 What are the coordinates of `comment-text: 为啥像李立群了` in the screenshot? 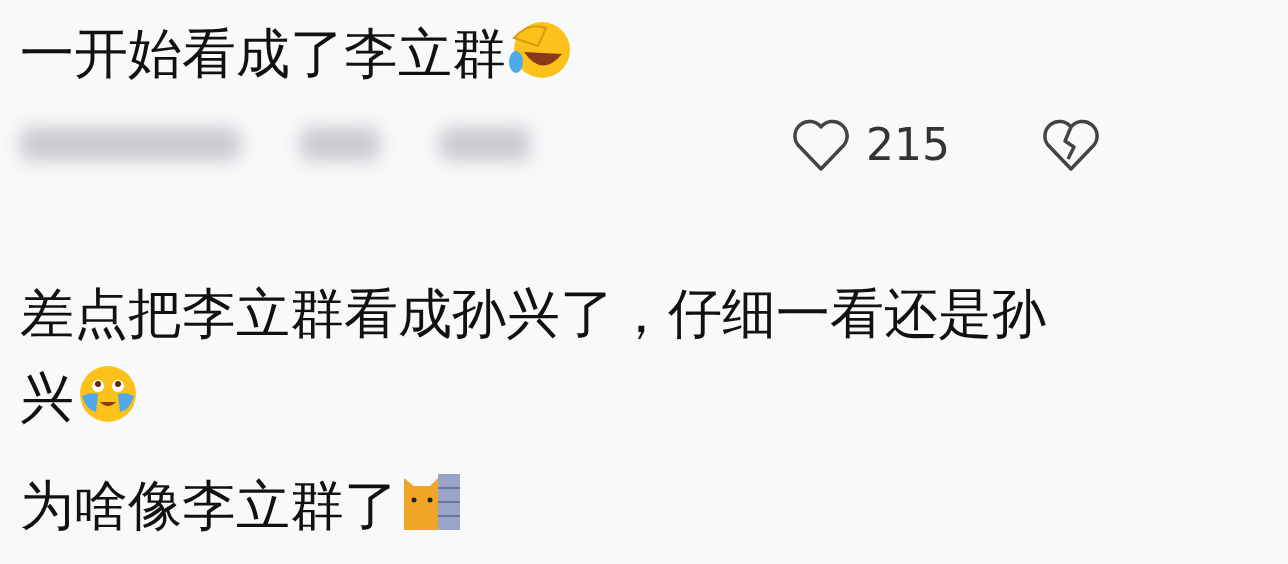 It's located at (550, 506).